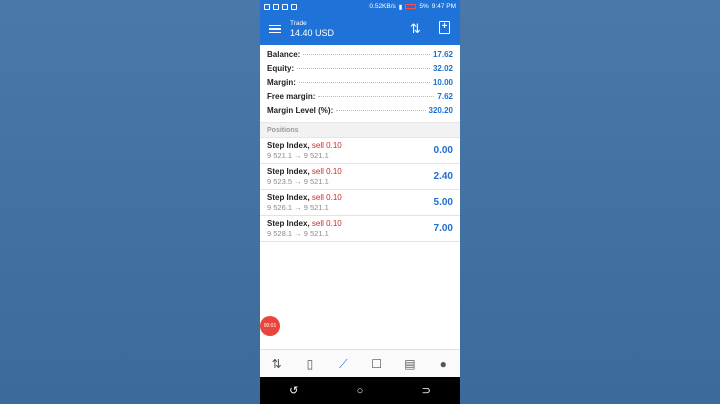  Describe the element at coordinates (280, 233) in the screenshot. I see `open-price: 9 528.1` at that location.